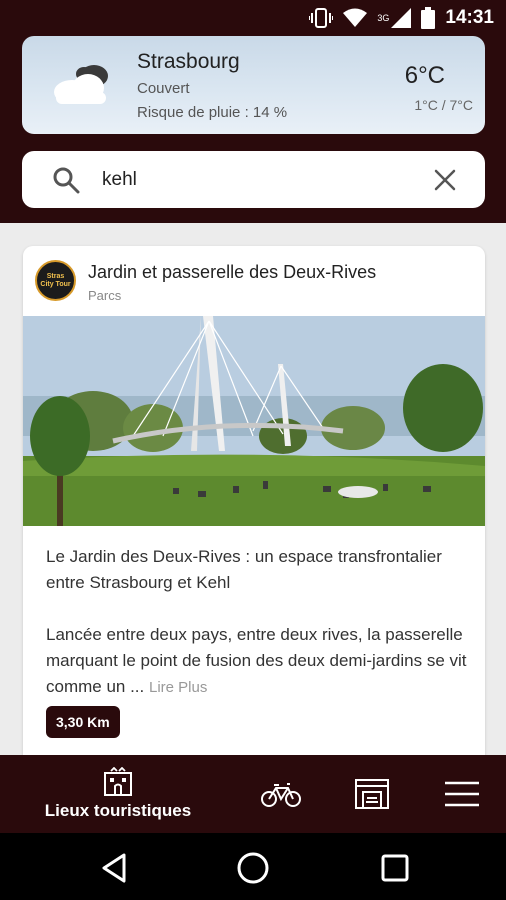 Image resolution: width=506 pixels, height=900 pixels. Describe the element at coordinates (469, 17) in the screenshot. I see `clock: 14:31` at that location.